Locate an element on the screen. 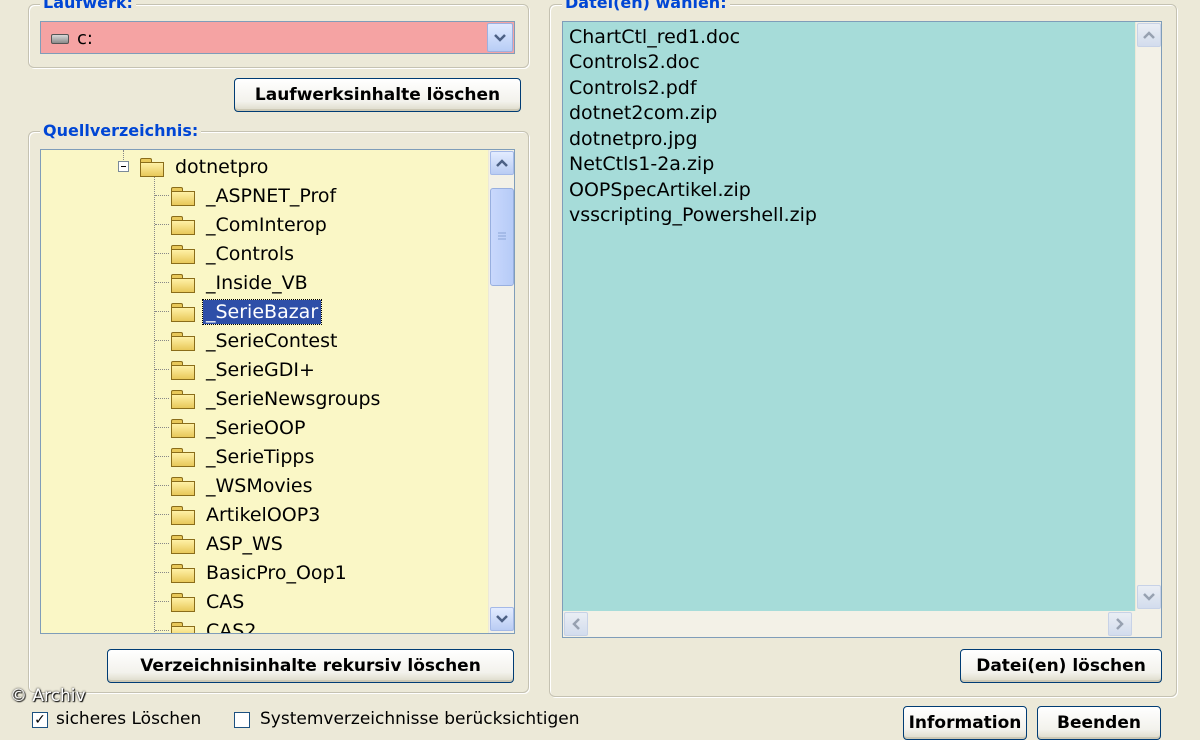  tree-item: _ComInterop is located at coordinates (242, 224).